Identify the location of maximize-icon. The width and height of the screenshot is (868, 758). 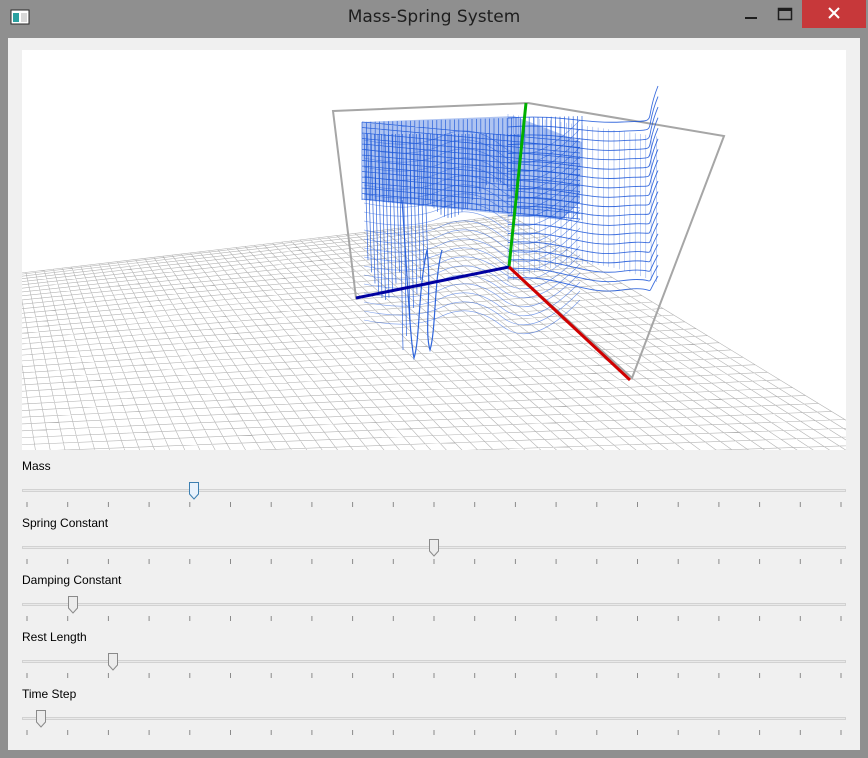
(785, 14).